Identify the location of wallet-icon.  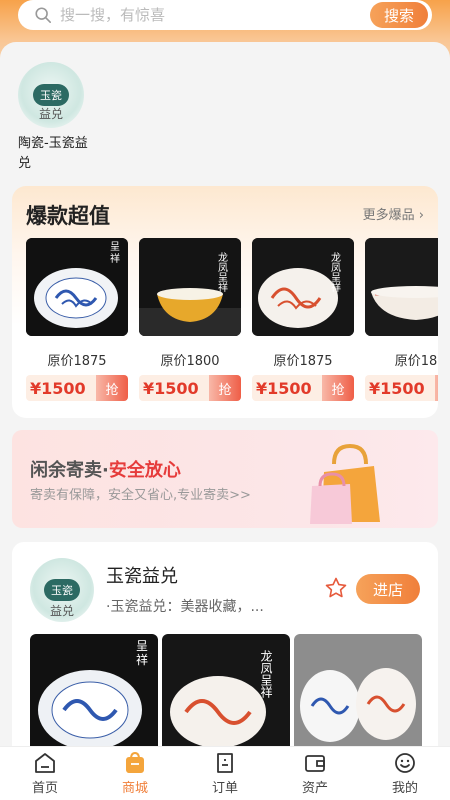
(315, 763).